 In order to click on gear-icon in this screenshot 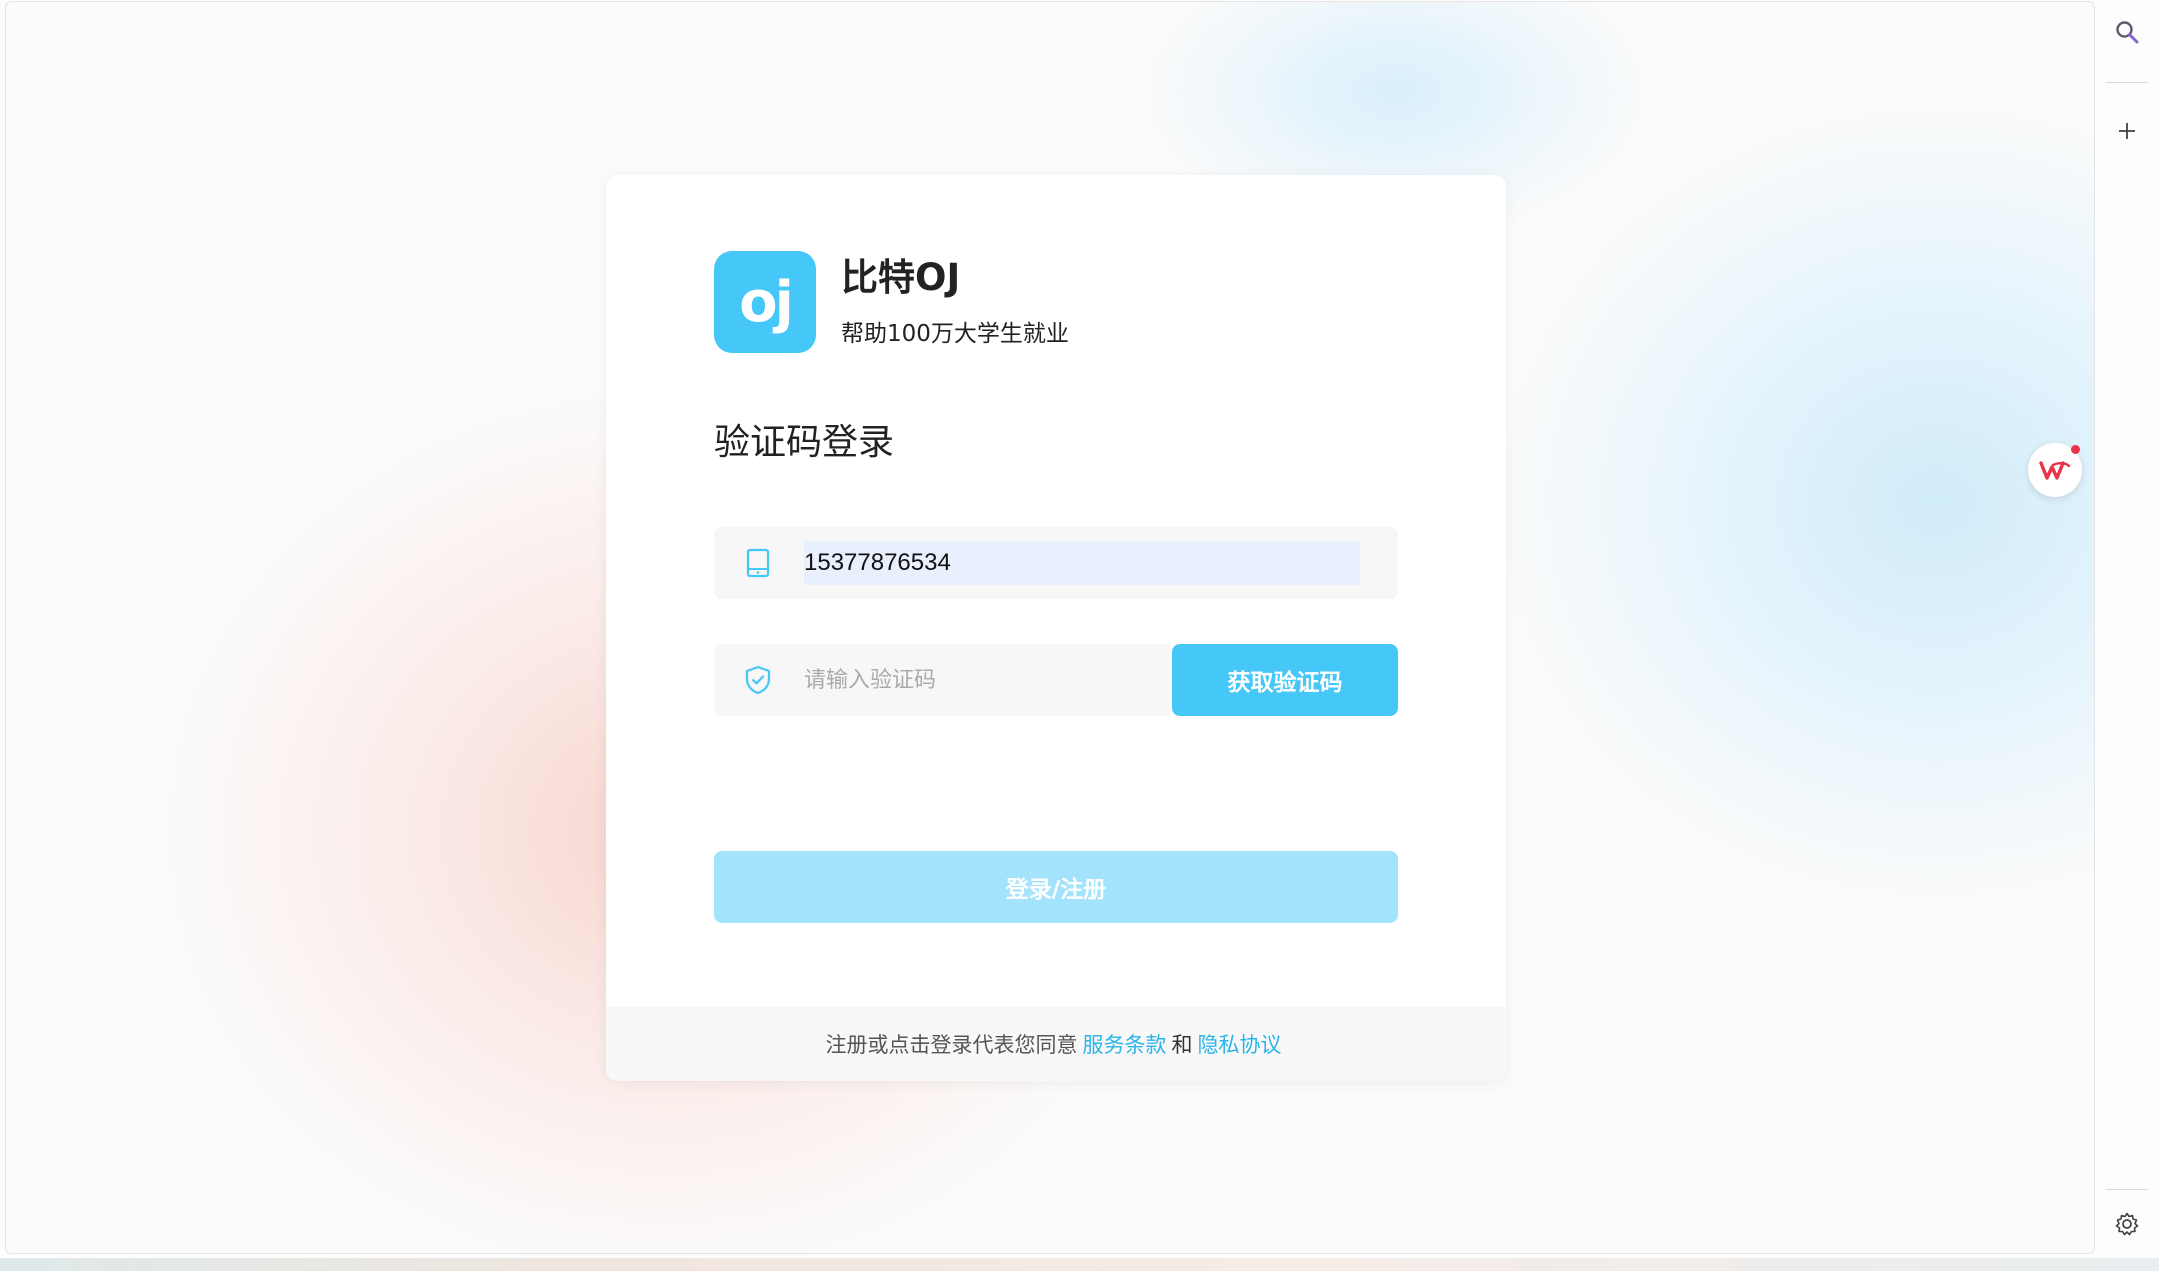, I will do `click(2127, 1224)`.